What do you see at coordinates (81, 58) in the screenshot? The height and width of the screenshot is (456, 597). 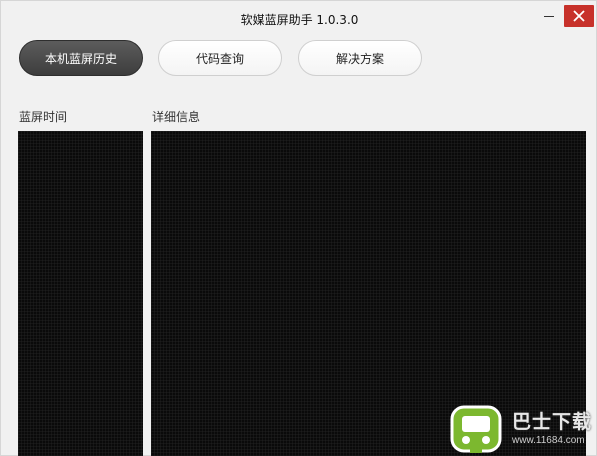 I see `tab-local-bsod-history: 本机蓝屏历史` at bounding box center [81, 58].